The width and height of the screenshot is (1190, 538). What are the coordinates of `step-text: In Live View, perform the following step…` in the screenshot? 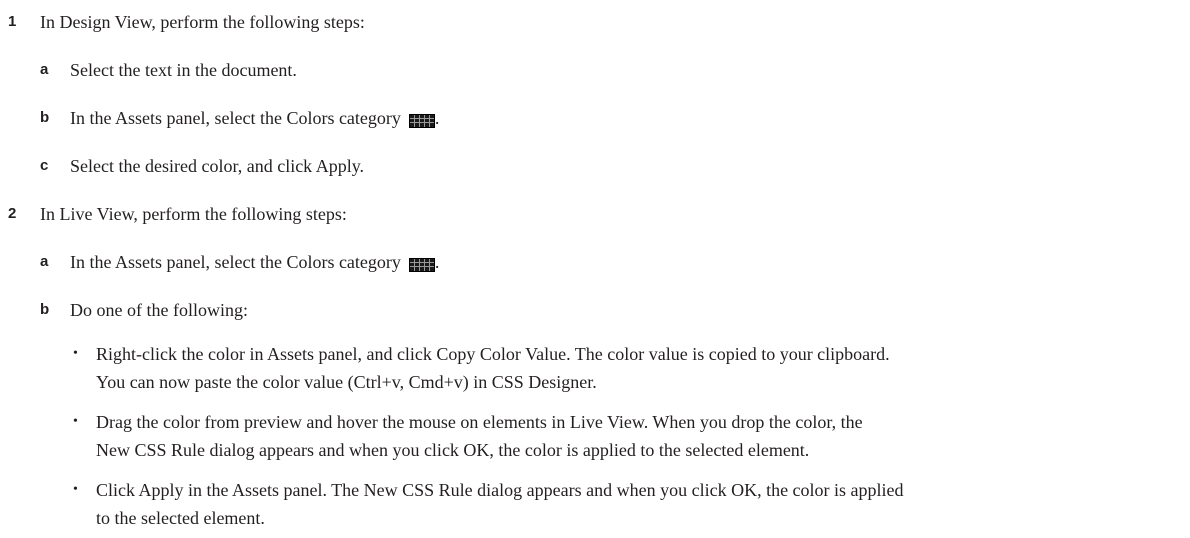 It's located at (193, 214).